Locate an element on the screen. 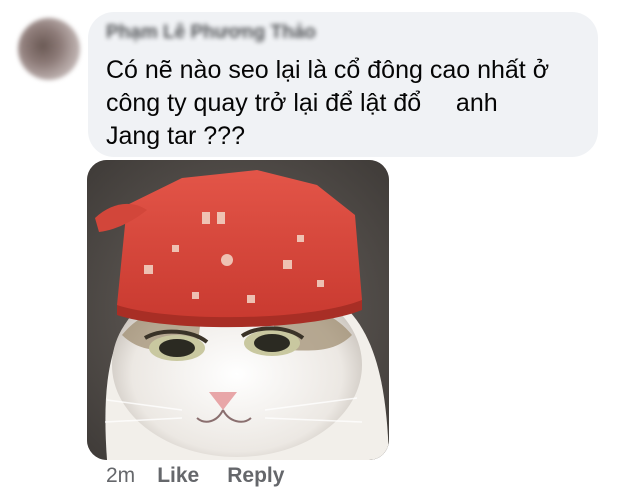  comment-actions: 2m Like Reply is located at coordinates (209, 476).